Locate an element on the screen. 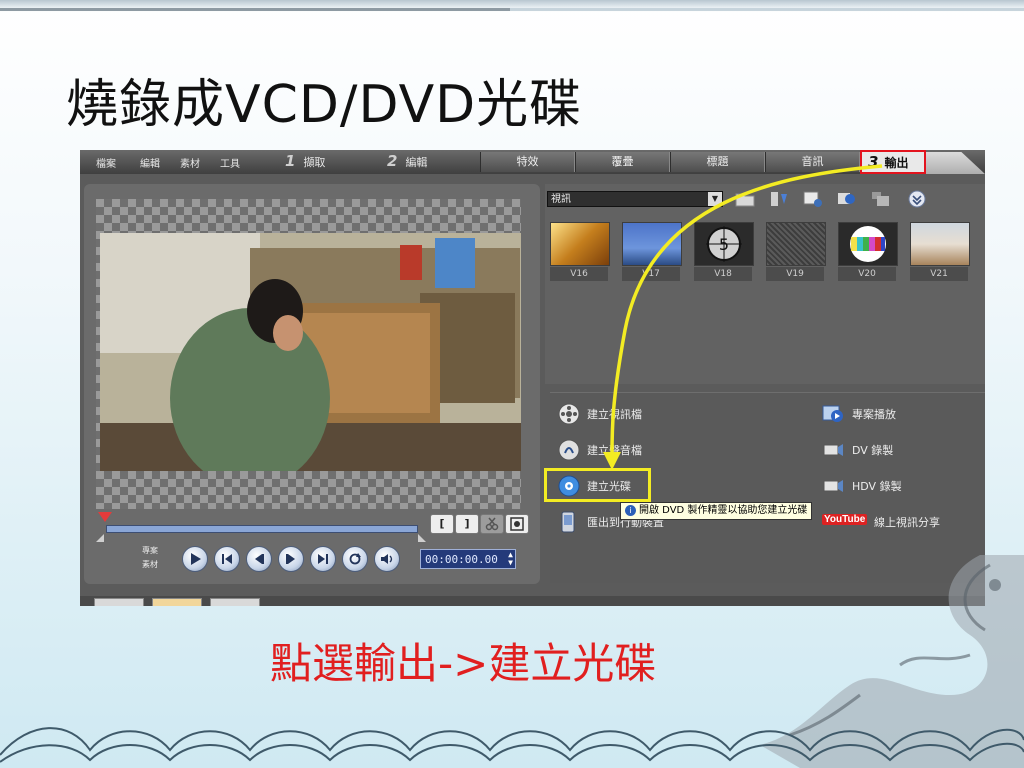 This screenshot has width=1024, height=768. enlarge-preview-button is located at coordinates (517, 524).